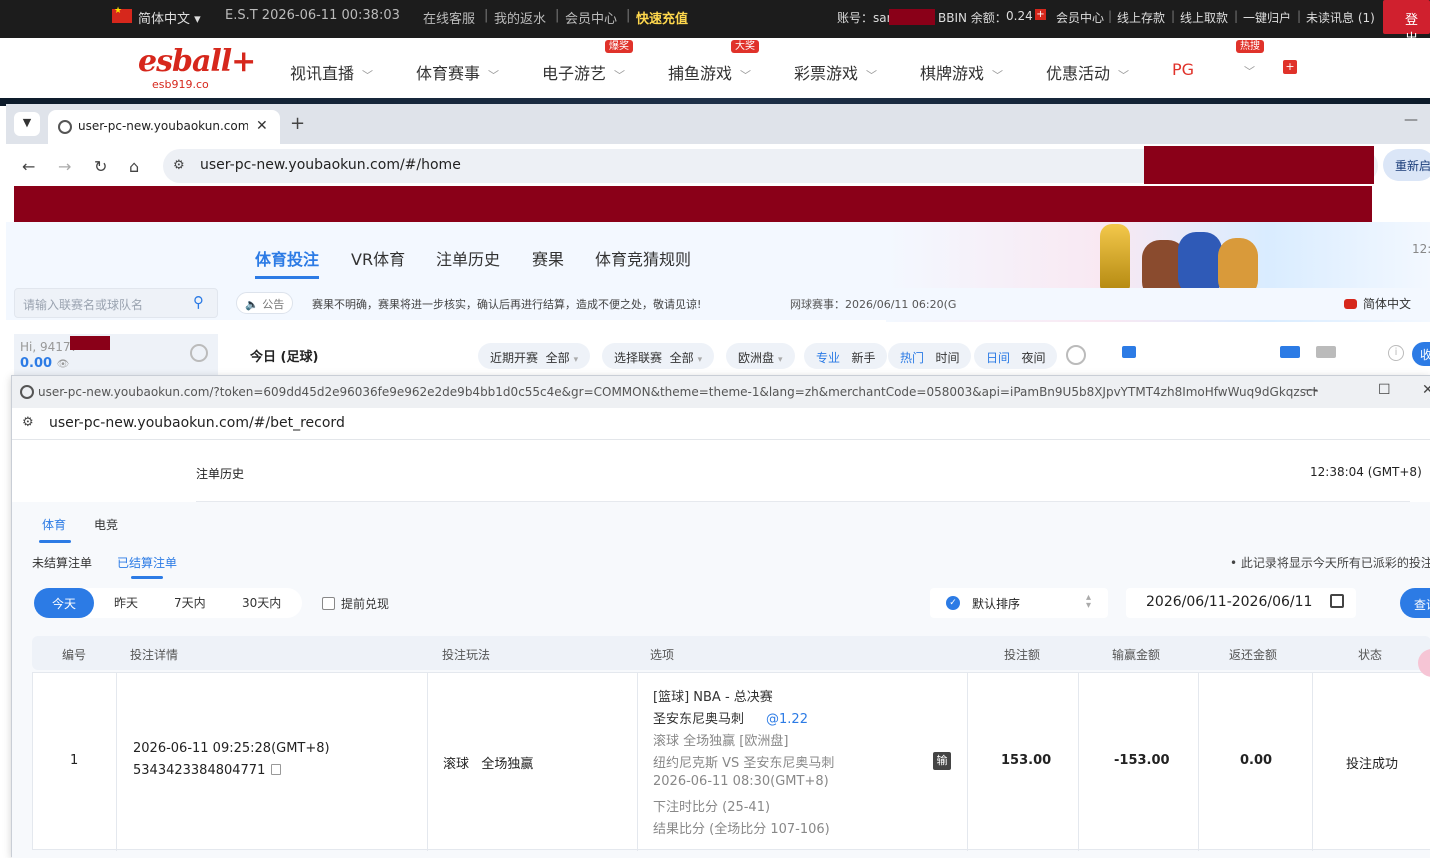 The width and height of the screenshot is (1430, 858). Describe the element at coordinates (64, 166) in the screenshot. I see `forward-icon: →` at that location.